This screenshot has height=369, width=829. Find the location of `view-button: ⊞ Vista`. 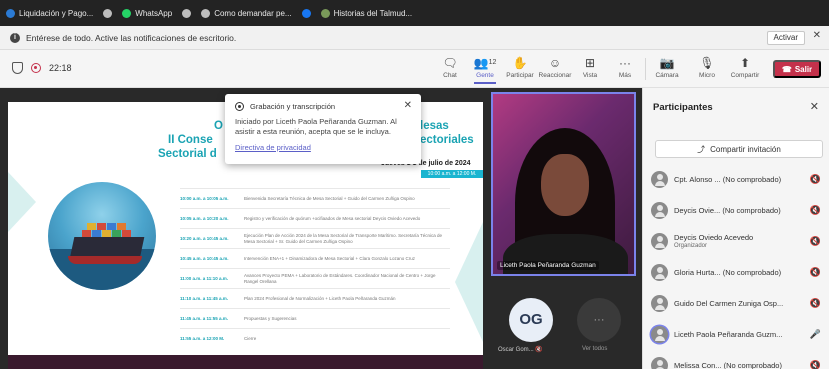

view-button: ⊞ Vista is located at coordinates (590, 67).